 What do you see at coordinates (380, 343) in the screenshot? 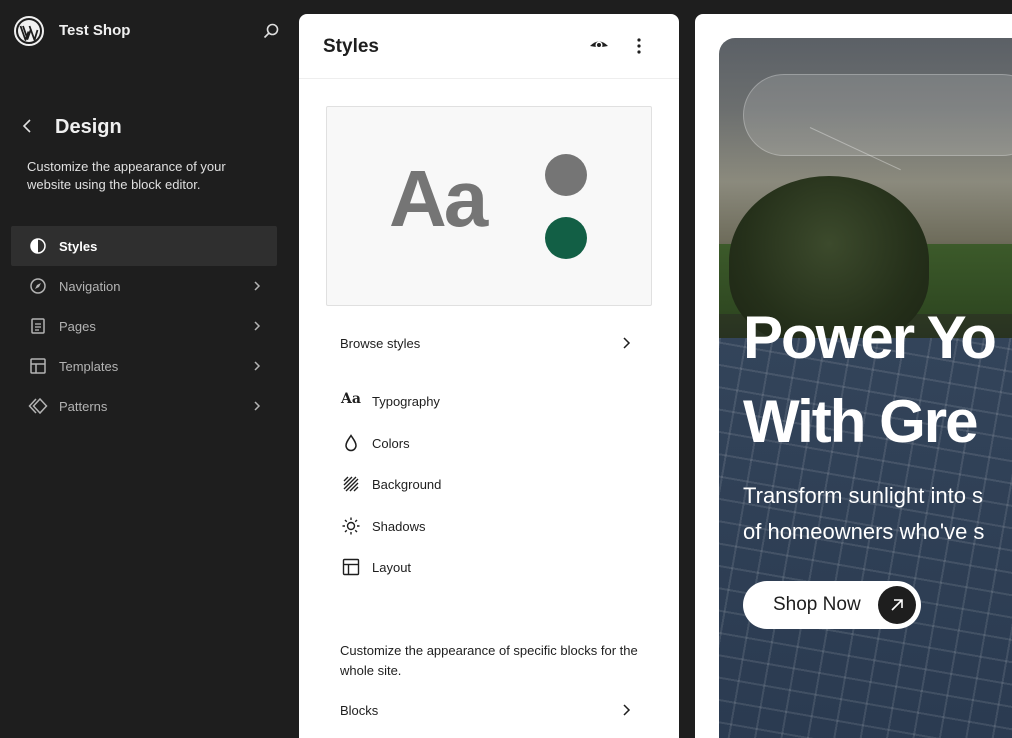
I see `browse-styles-label: Browse styles` at bounding box center [380, 343].